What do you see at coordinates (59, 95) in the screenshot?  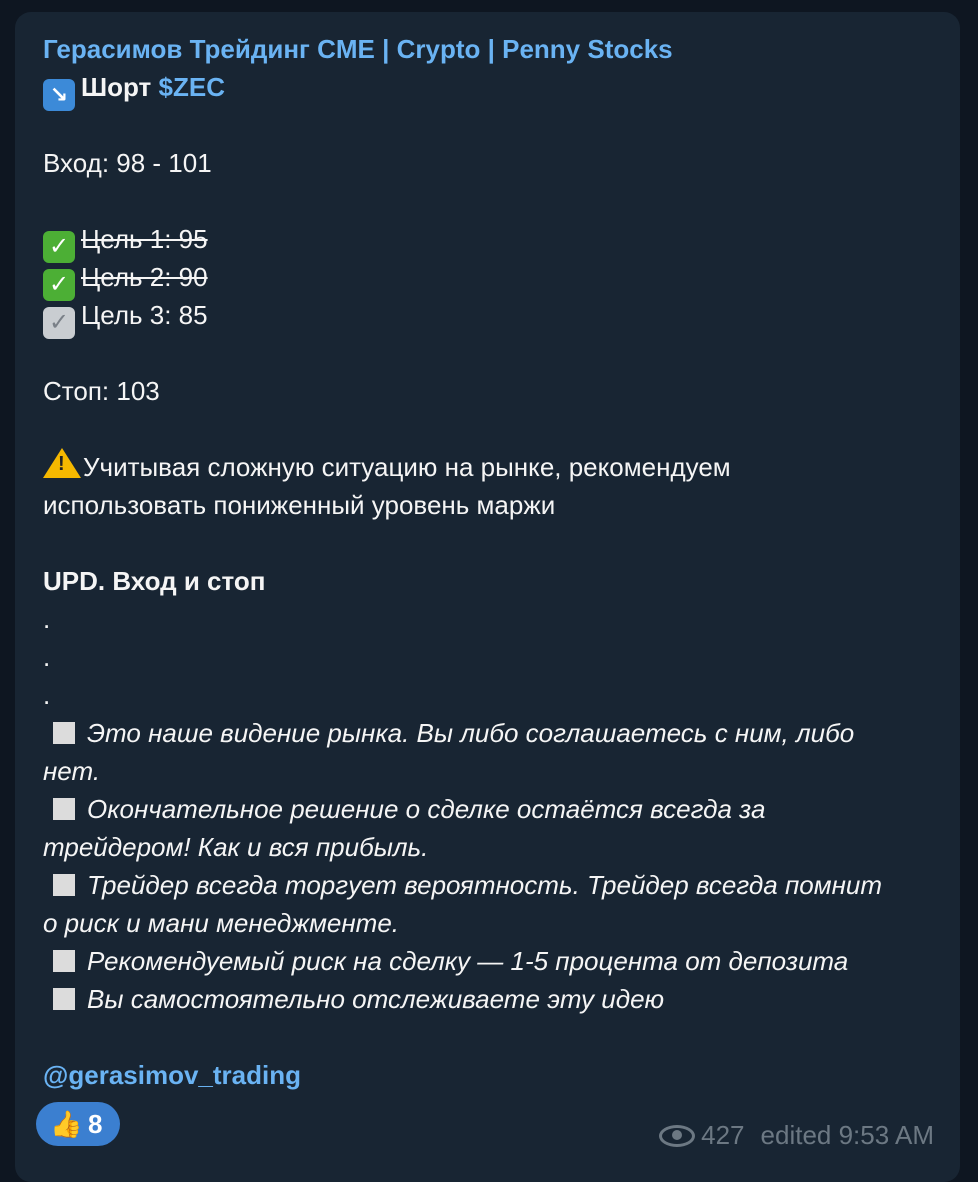 I see `down-right-arrow-icon: ↘` at bounding box center [59, 95].